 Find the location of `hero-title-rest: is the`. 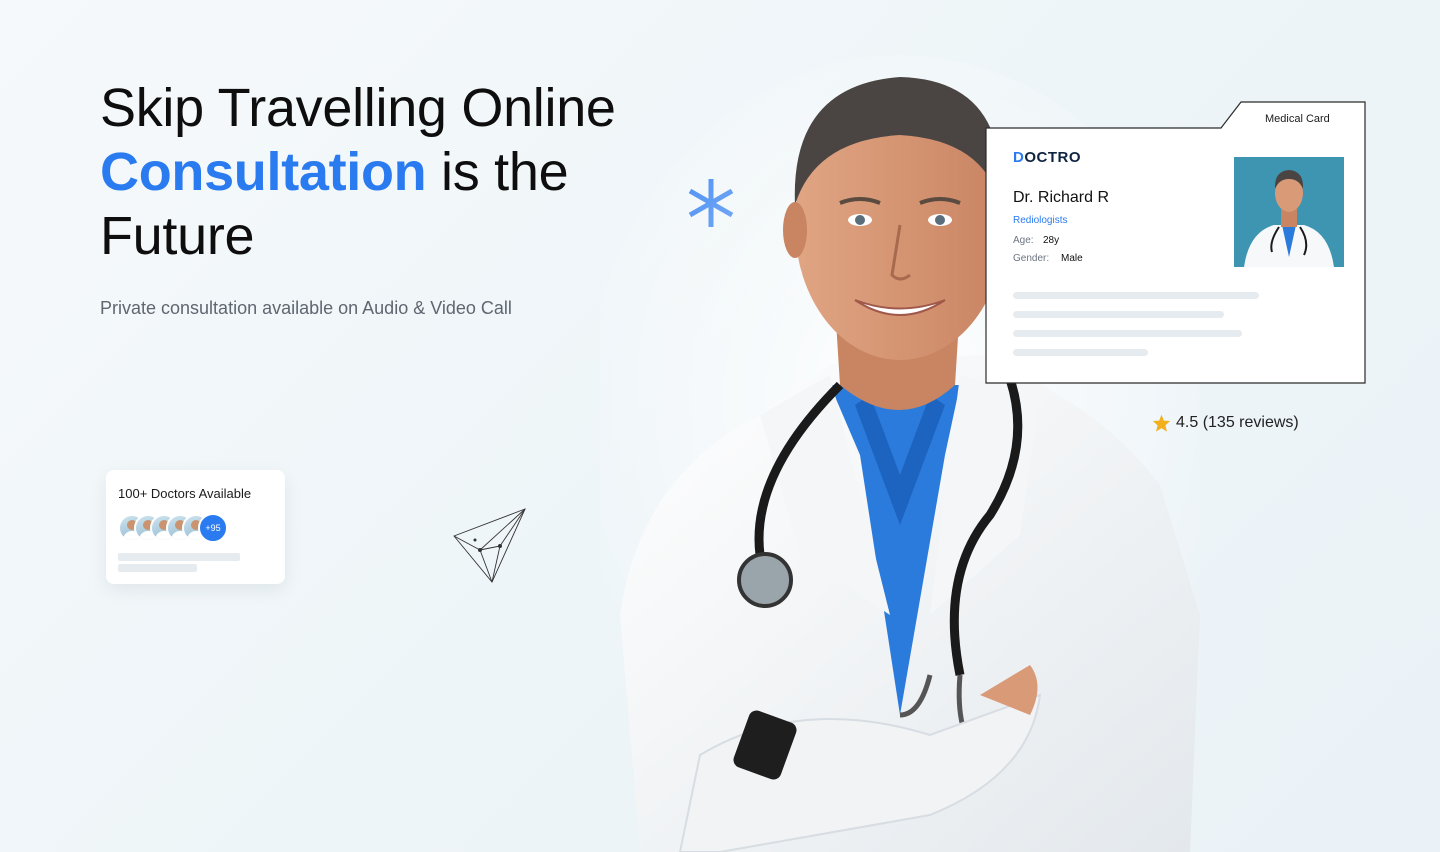

hero-title-rest: is the is located at coordinates (497, 172).